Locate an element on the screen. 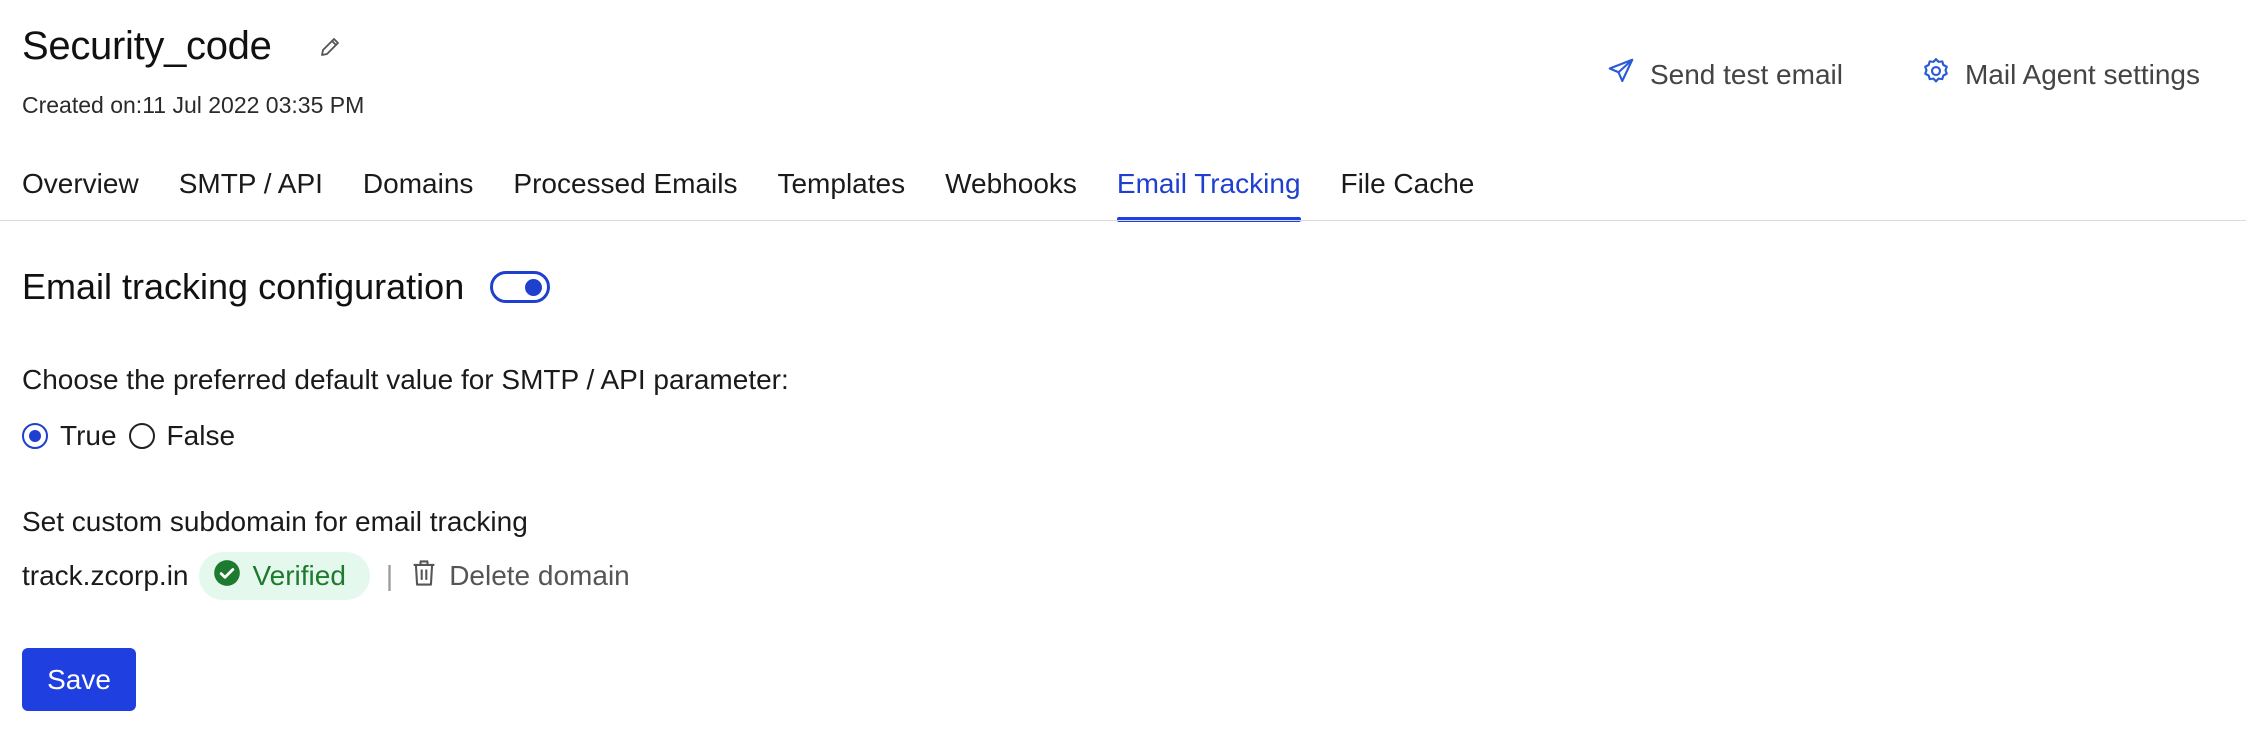 Image resolution: width=2246 pixels, height=748 pixels. delete-domain-button: Delete domain is located at coordinates (520, 576).